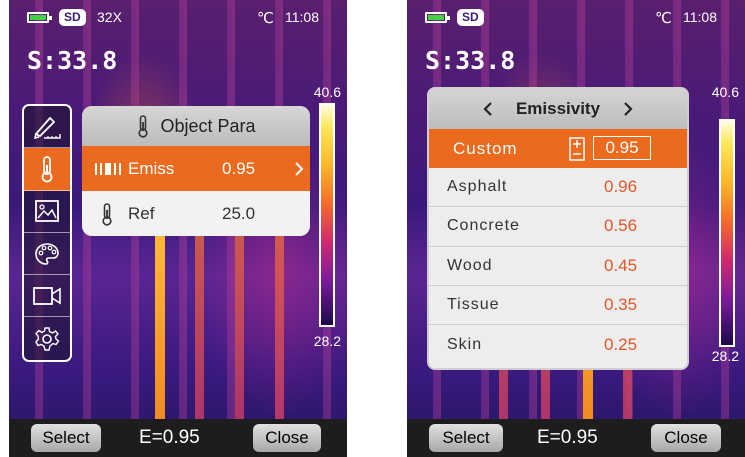  I want to click on zoom-level: 32X, so click(109, 17).